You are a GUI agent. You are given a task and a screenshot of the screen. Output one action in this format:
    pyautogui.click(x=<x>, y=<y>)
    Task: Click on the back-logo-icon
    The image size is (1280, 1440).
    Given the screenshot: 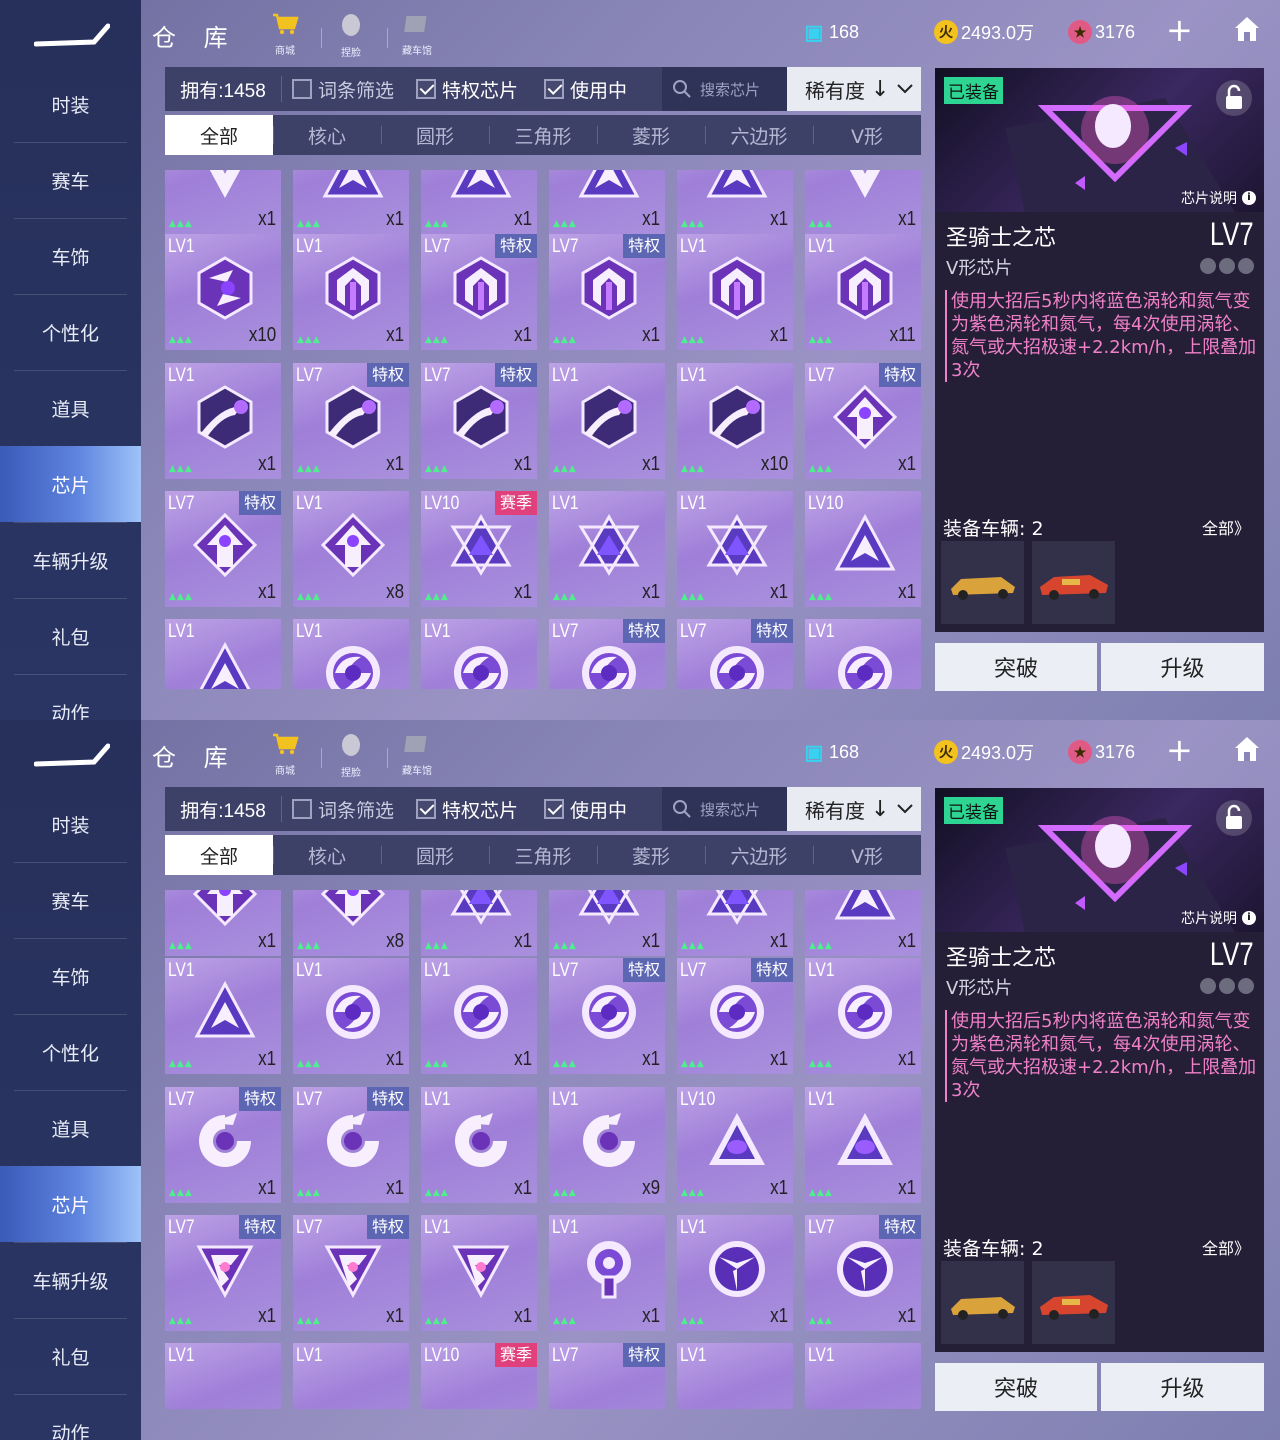 What is the action you would take?
    pyautogui.click(x=72, y=755)
    